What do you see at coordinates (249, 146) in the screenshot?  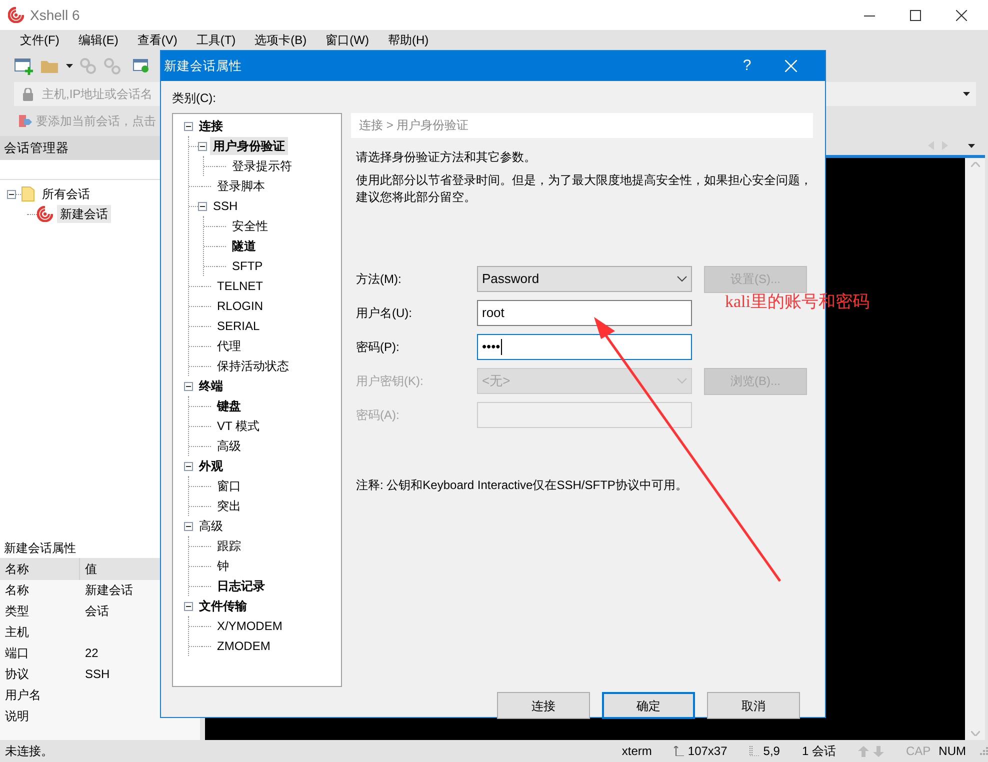 I see `tree-item: 用户身份验证` at bounding box center [249, 146].